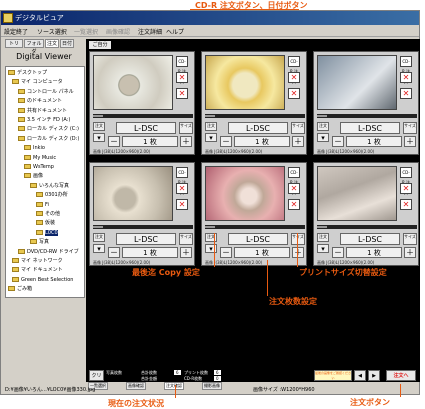 This screenshot has height=409, width=425. I want to click on menu-item-settings: 設定終了, so click(16, 31).